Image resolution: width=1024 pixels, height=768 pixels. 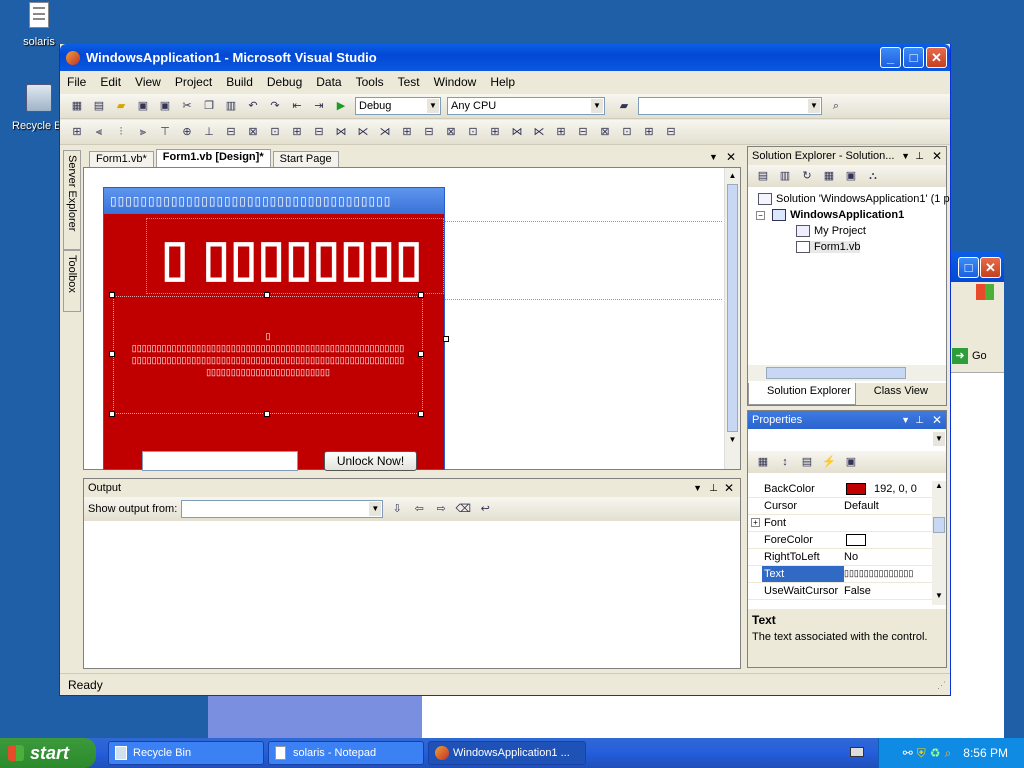 I want to click on task-recycle-bin: Recycle Bin, so click(x=186, y=753).